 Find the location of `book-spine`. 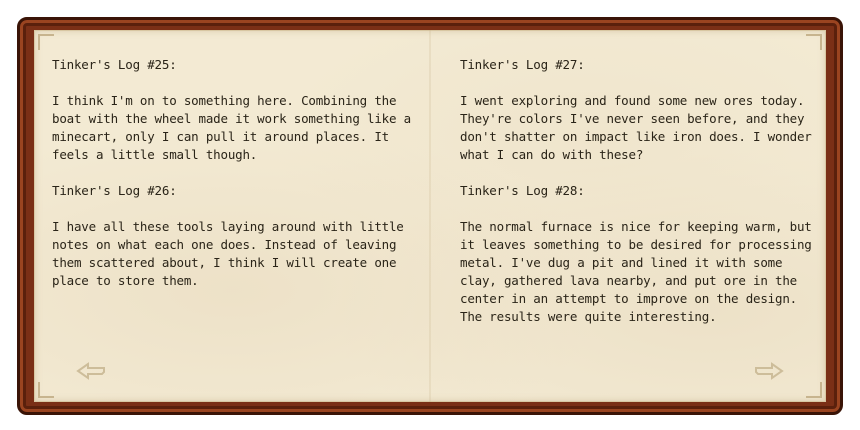

book-spine is located at coordinates (430, 216).